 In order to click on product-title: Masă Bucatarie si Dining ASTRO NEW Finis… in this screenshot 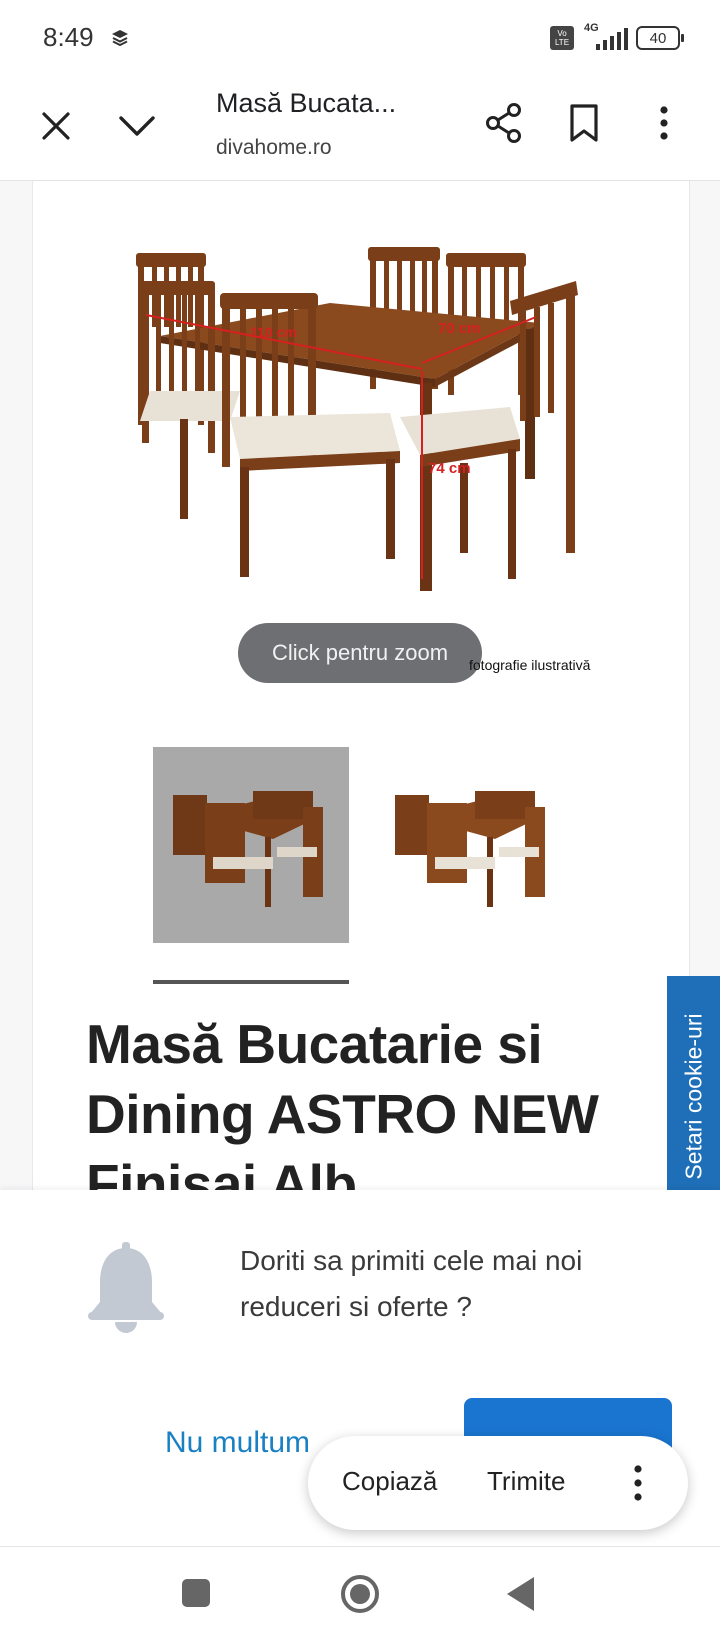, I will do `click(381, 1099)`.